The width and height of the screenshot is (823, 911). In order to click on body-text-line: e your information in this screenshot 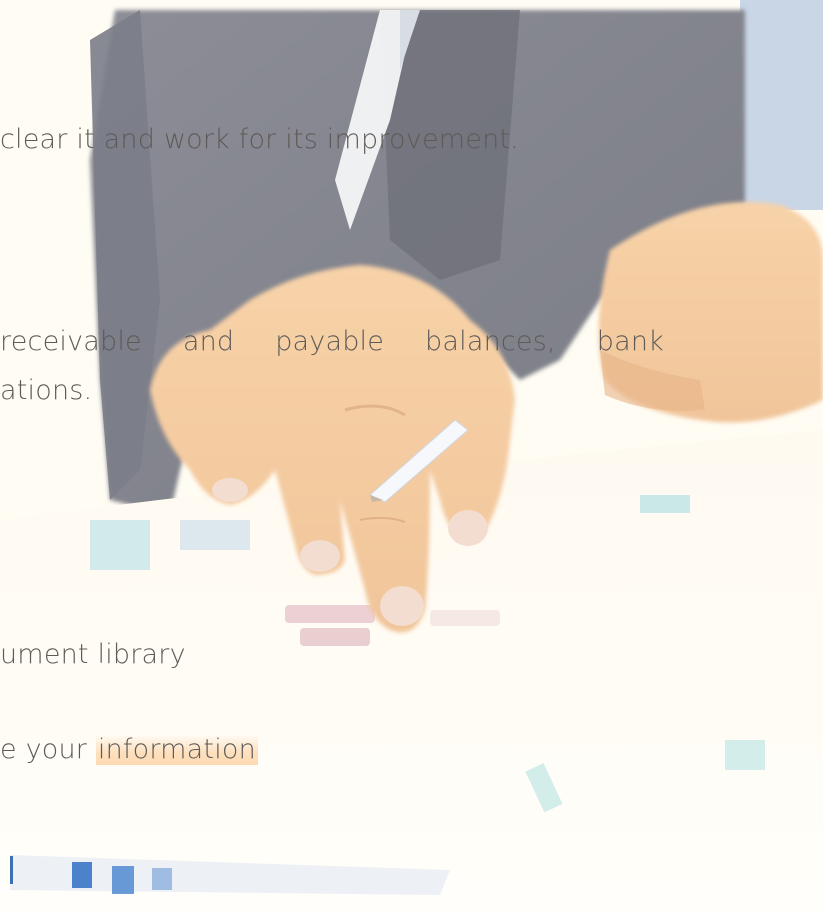, I will do `click(129, 749)`.